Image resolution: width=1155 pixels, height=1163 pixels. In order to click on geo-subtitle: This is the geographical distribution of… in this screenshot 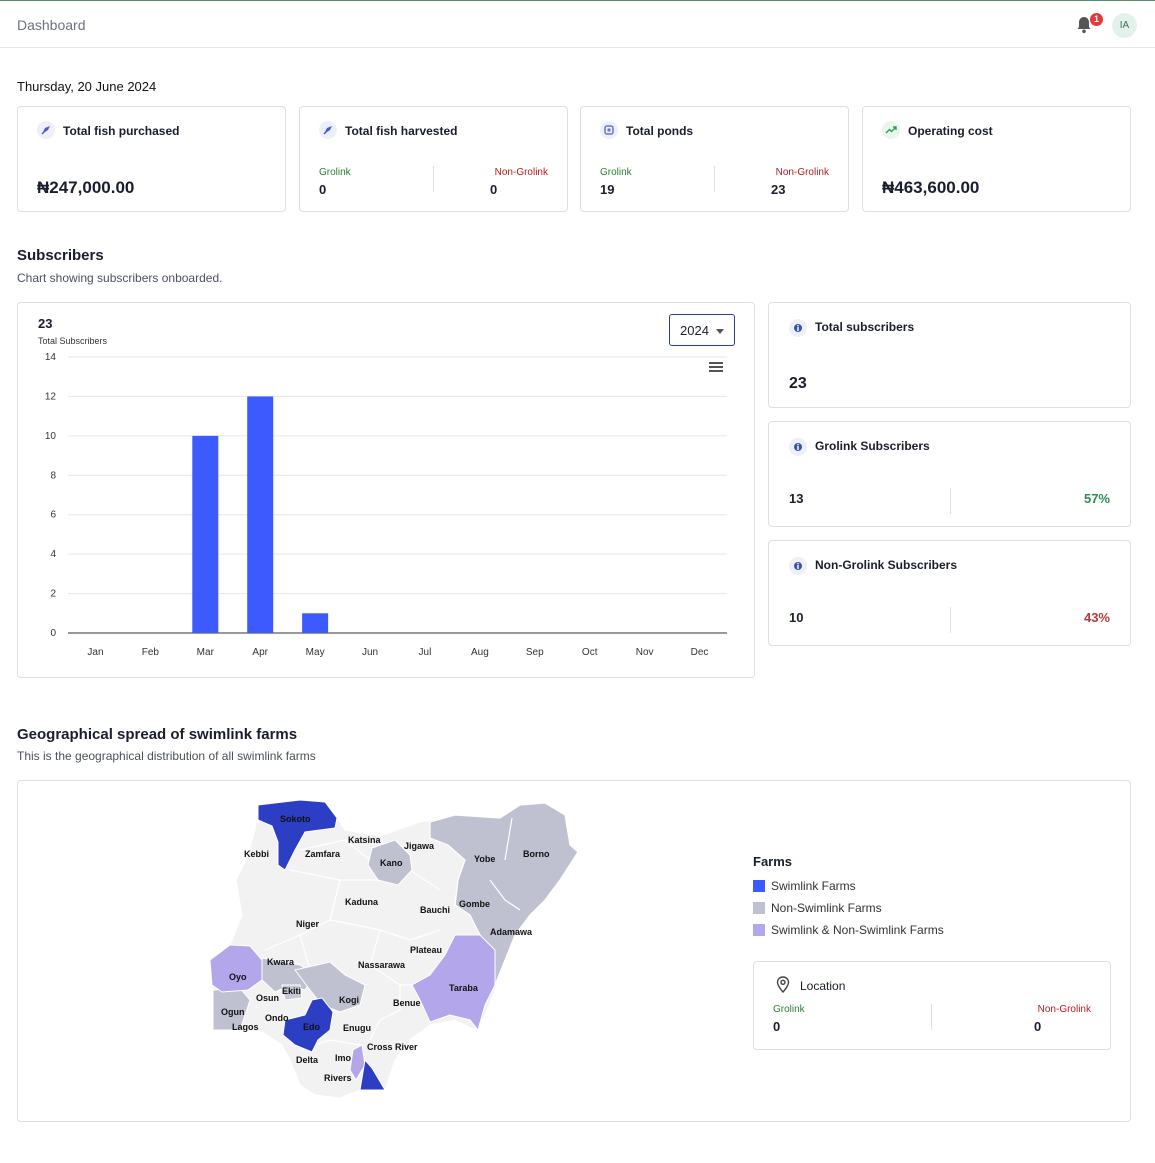, I will do `click(166, 756)`.